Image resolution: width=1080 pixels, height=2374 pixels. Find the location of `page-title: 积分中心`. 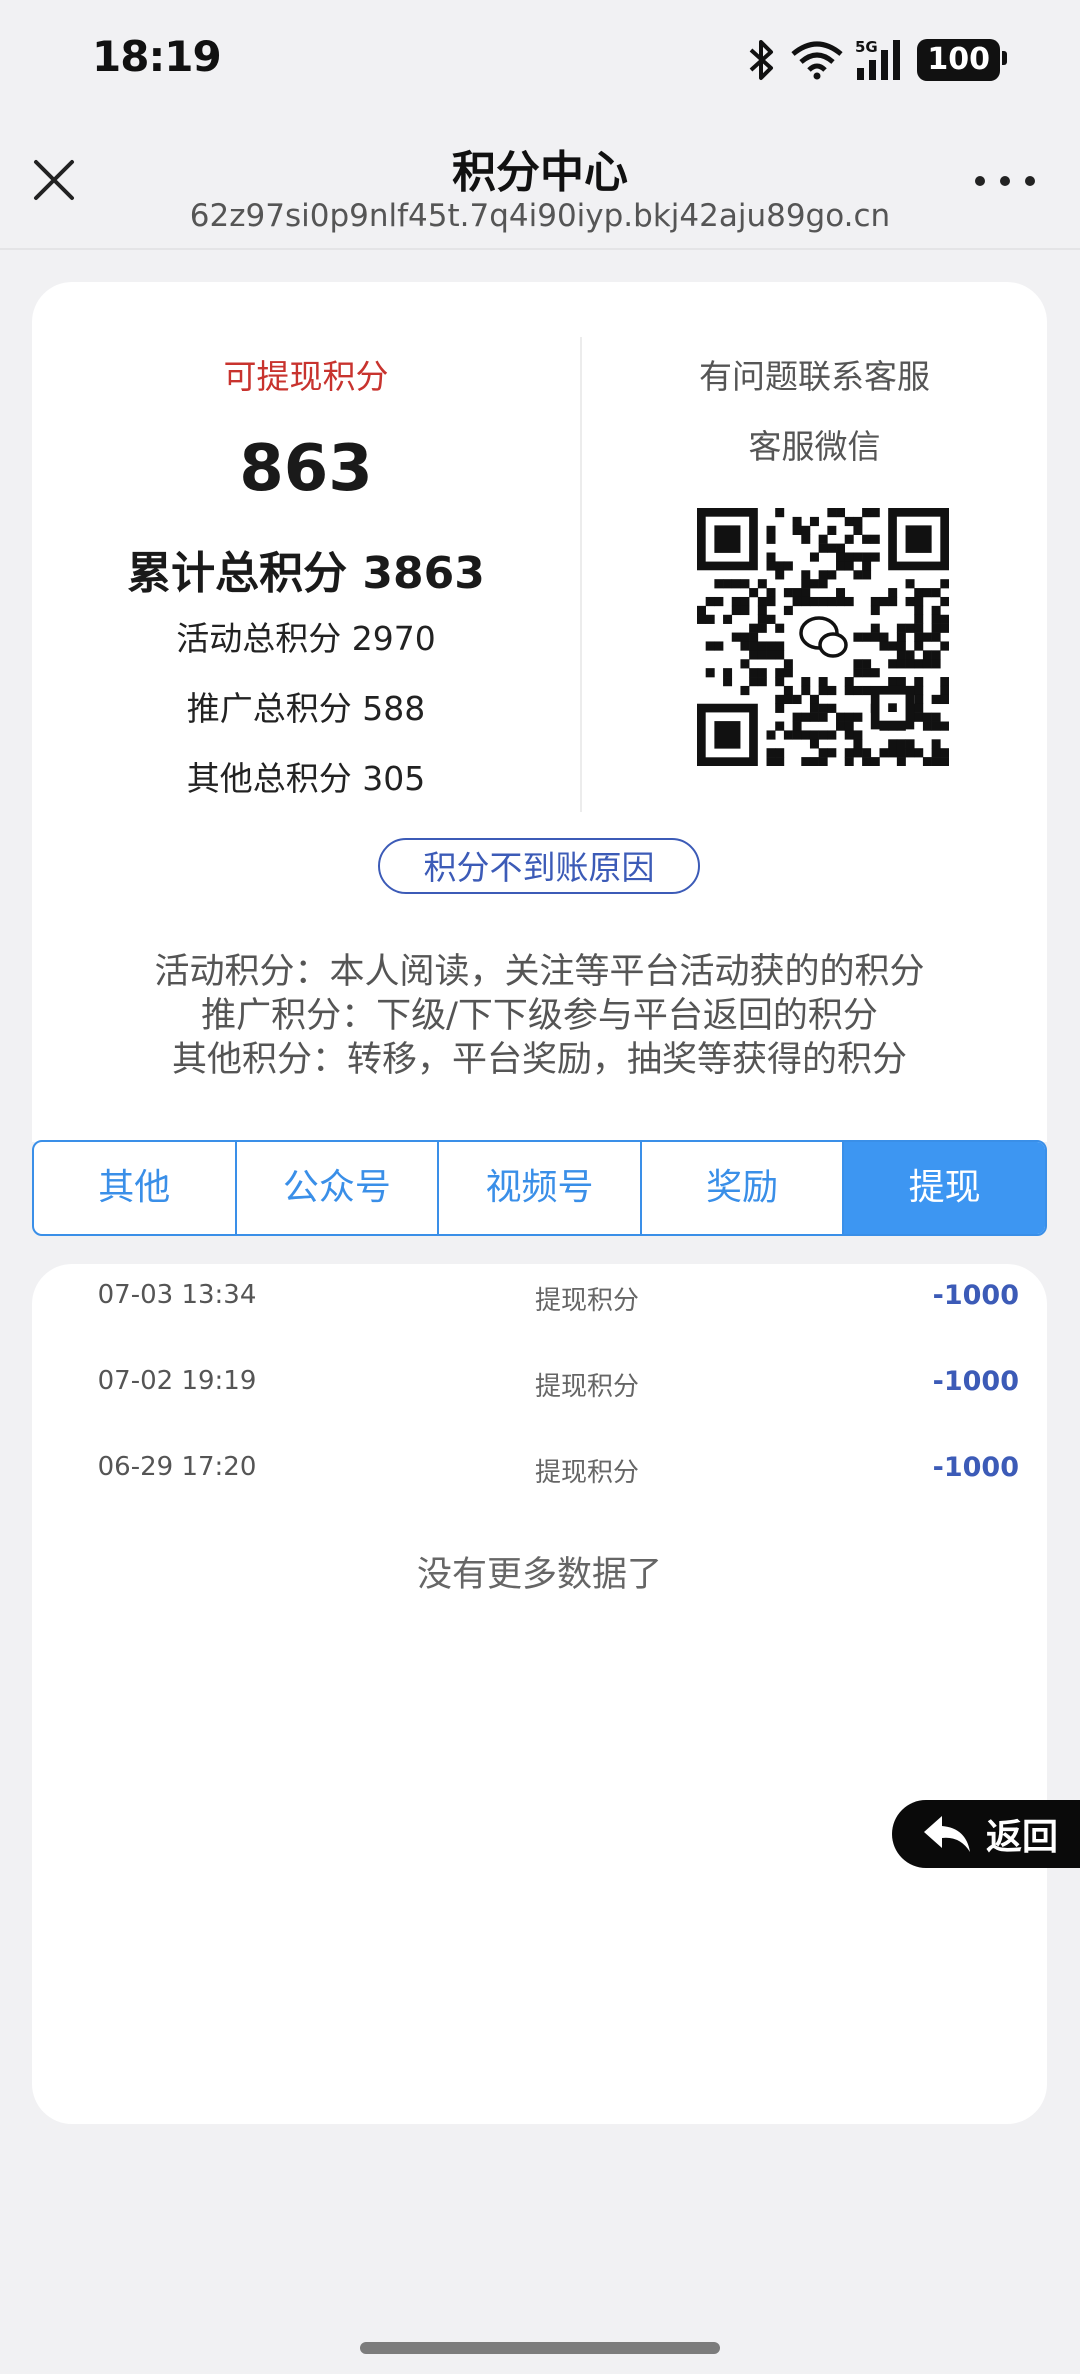

page-title: 积分中心 is located at coordinates (540, 172).